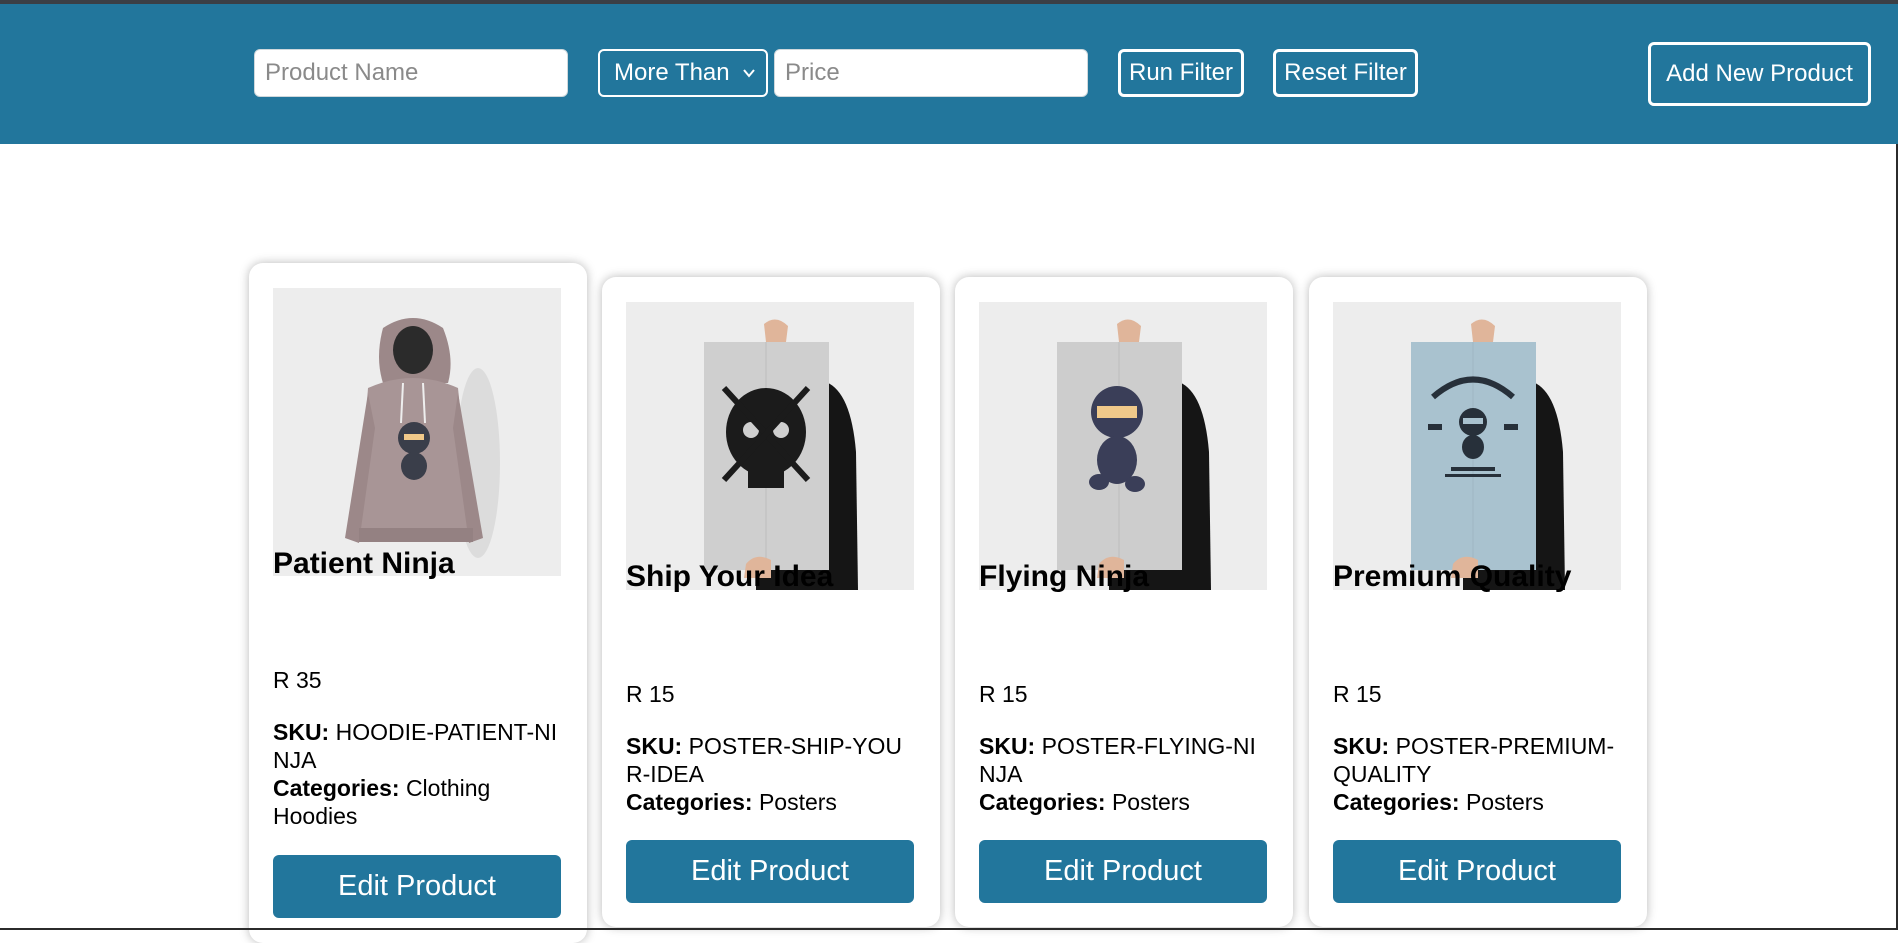  What do you see at coordinates (1477, 446) in the screenshot?
I see `poster-premium-quality-image` at bounding box center [1477, 446].